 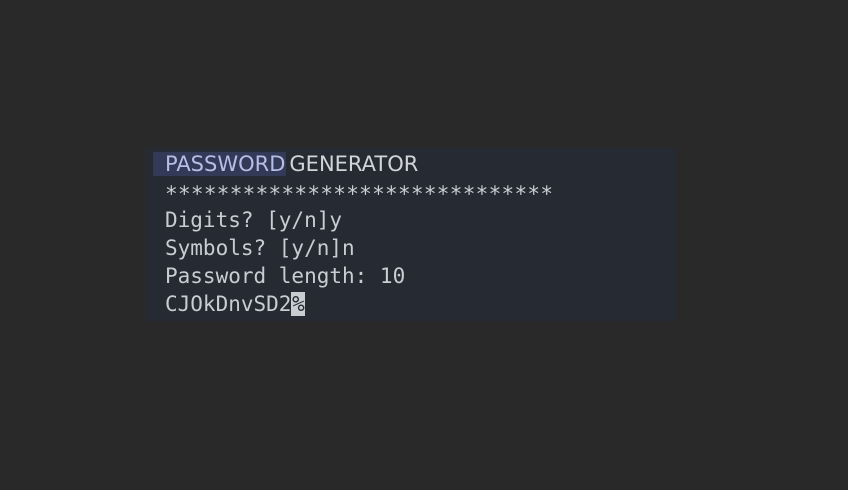 What do you see at coordinates (354, 164) in the screenshot?
I see `title-rest: GENERATOR` at bounding box center [354, 164].